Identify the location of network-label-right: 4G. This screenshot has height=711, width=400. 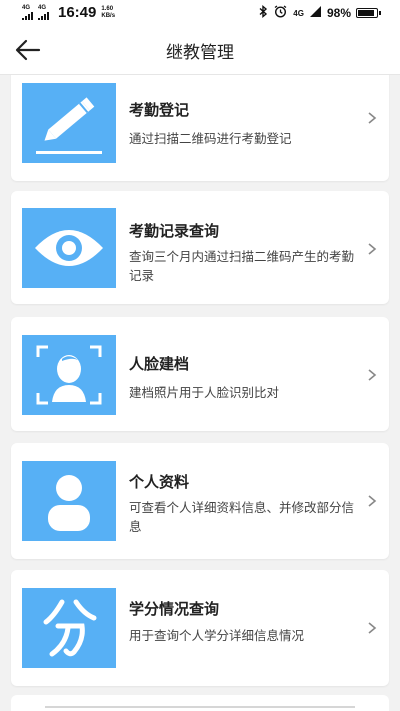
(298, 13).